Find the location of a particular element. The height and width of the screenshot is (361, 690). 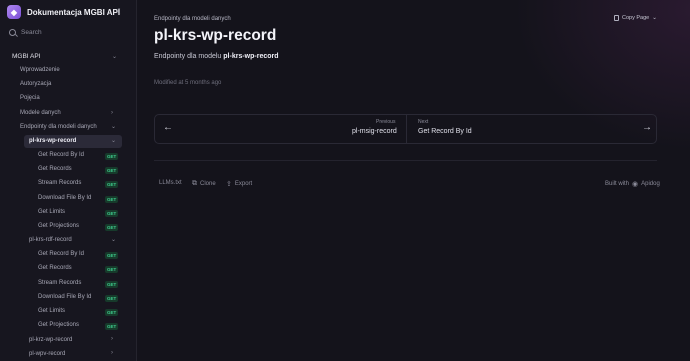

apidog-label: Apidog is located at coordinates (650, 184).